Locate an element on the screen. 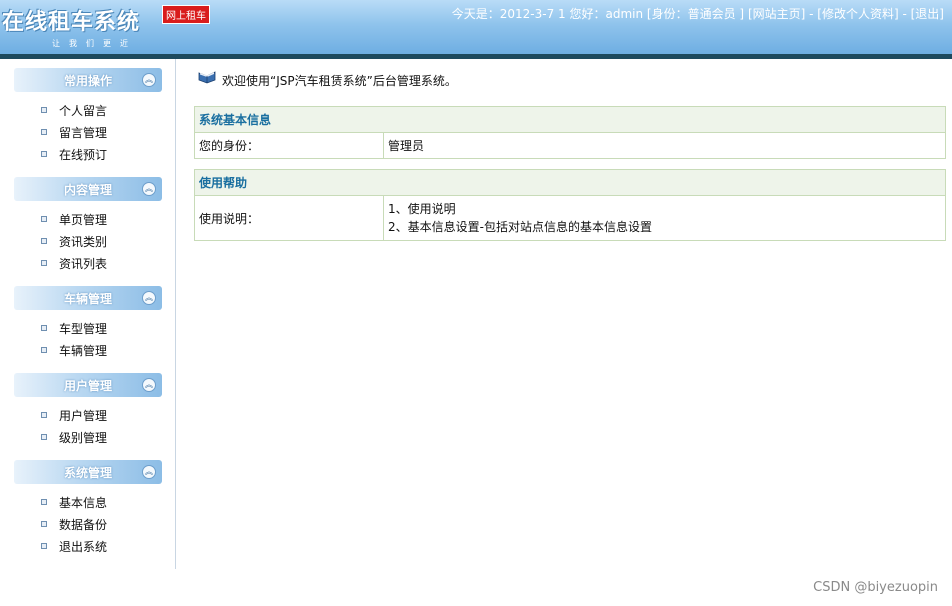 This screenshot has height=606, width=952. sidebar-item-label: 级别管理 is located at coordinates (83, 438).